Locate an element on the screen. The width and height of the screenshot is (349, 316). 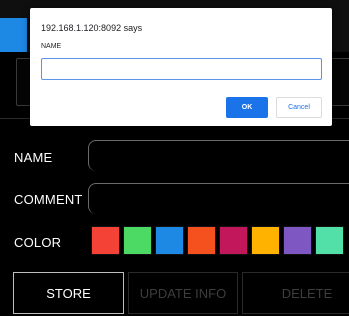
comment-label: COMMENT is located at coordinates (48, 199).